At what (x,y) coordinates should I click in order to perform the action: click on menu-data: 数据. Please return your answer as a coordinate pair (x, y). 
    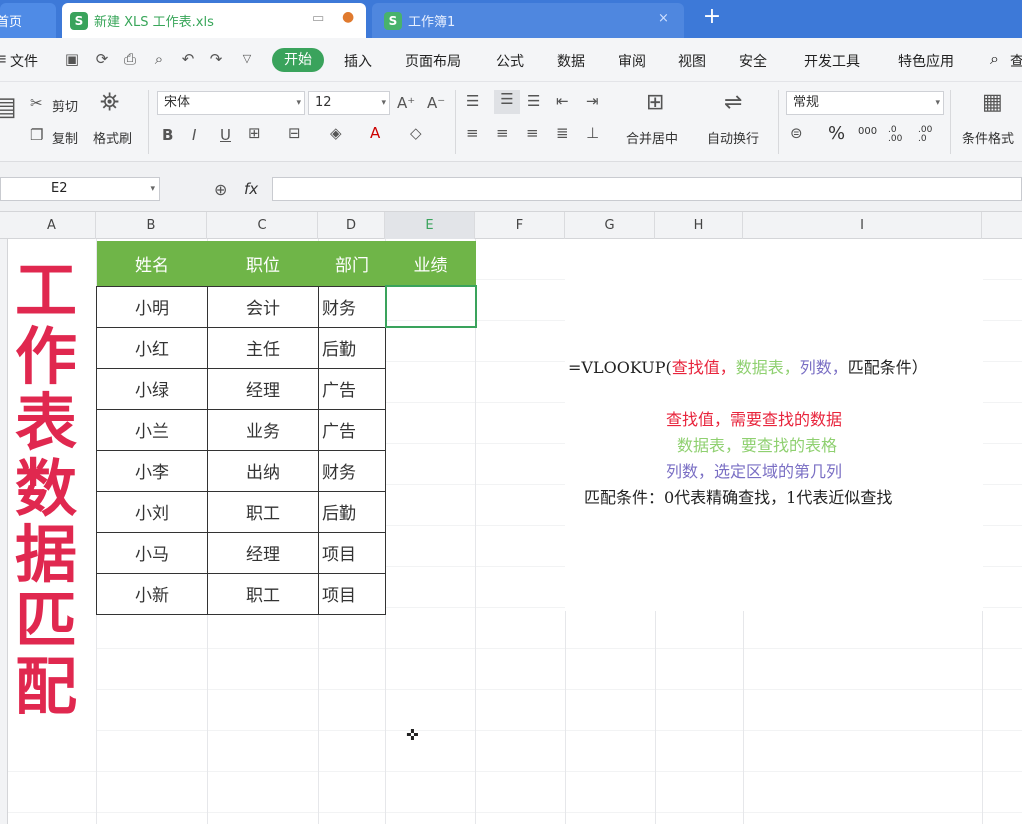
    Looking at the image, I should click on (571, 61).